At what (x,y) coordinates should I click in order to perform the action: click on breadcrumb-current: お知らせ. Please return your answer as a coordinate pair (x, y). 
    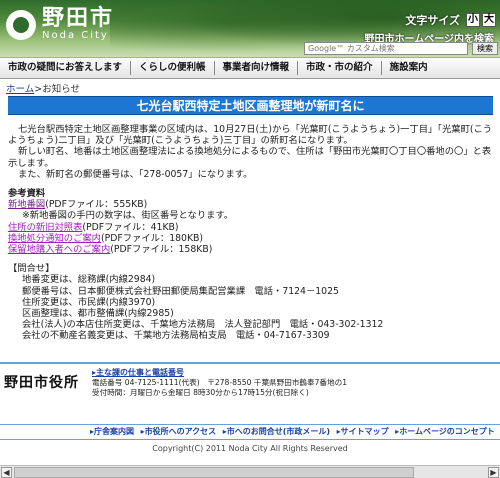
    Looking at the image, I should click on (61, 89).